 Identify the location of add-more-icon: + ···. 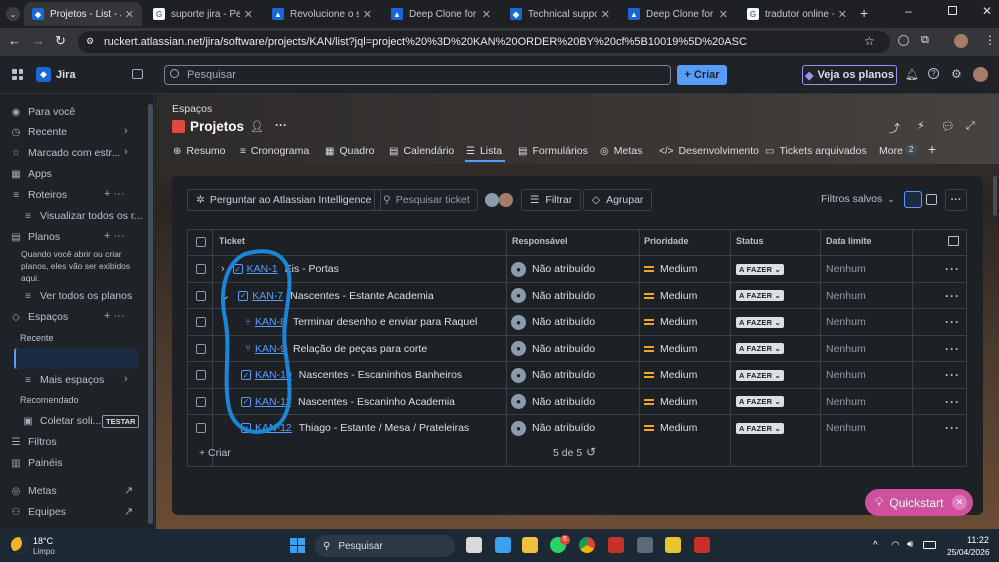
(114, 236).